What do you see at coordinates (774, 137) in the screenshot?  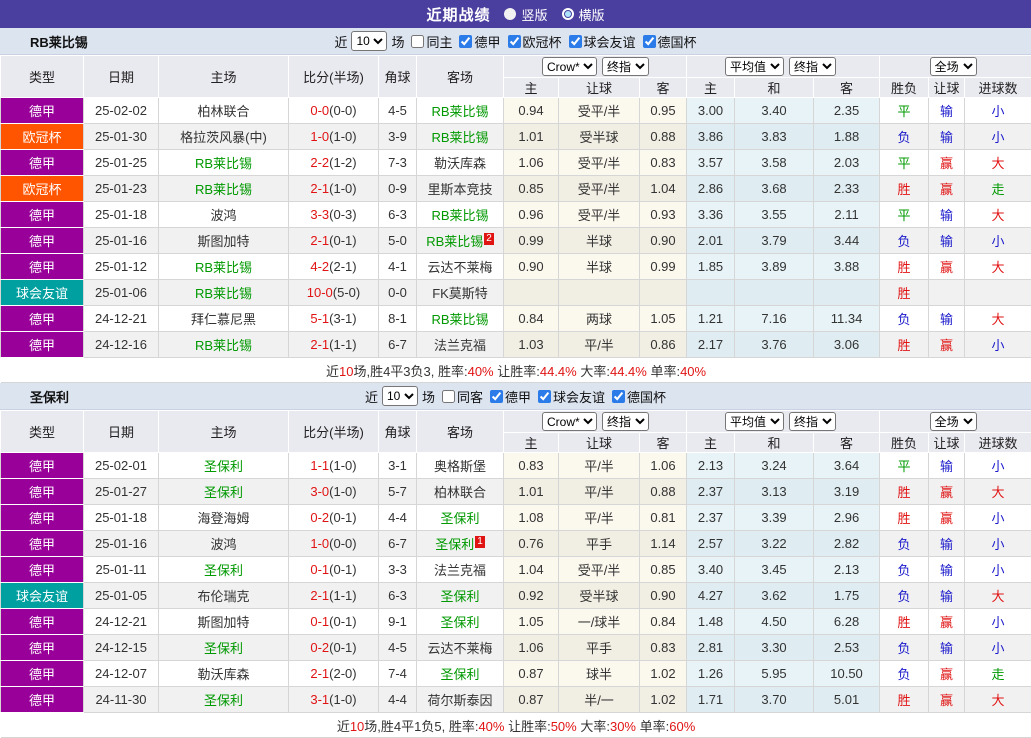 I see `avg-draw-odds: 3.83` at bounding box center [774, 137].